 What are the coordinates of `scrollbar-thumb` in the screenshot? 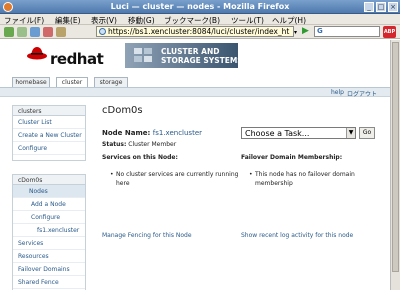 It's located at (395, 157).